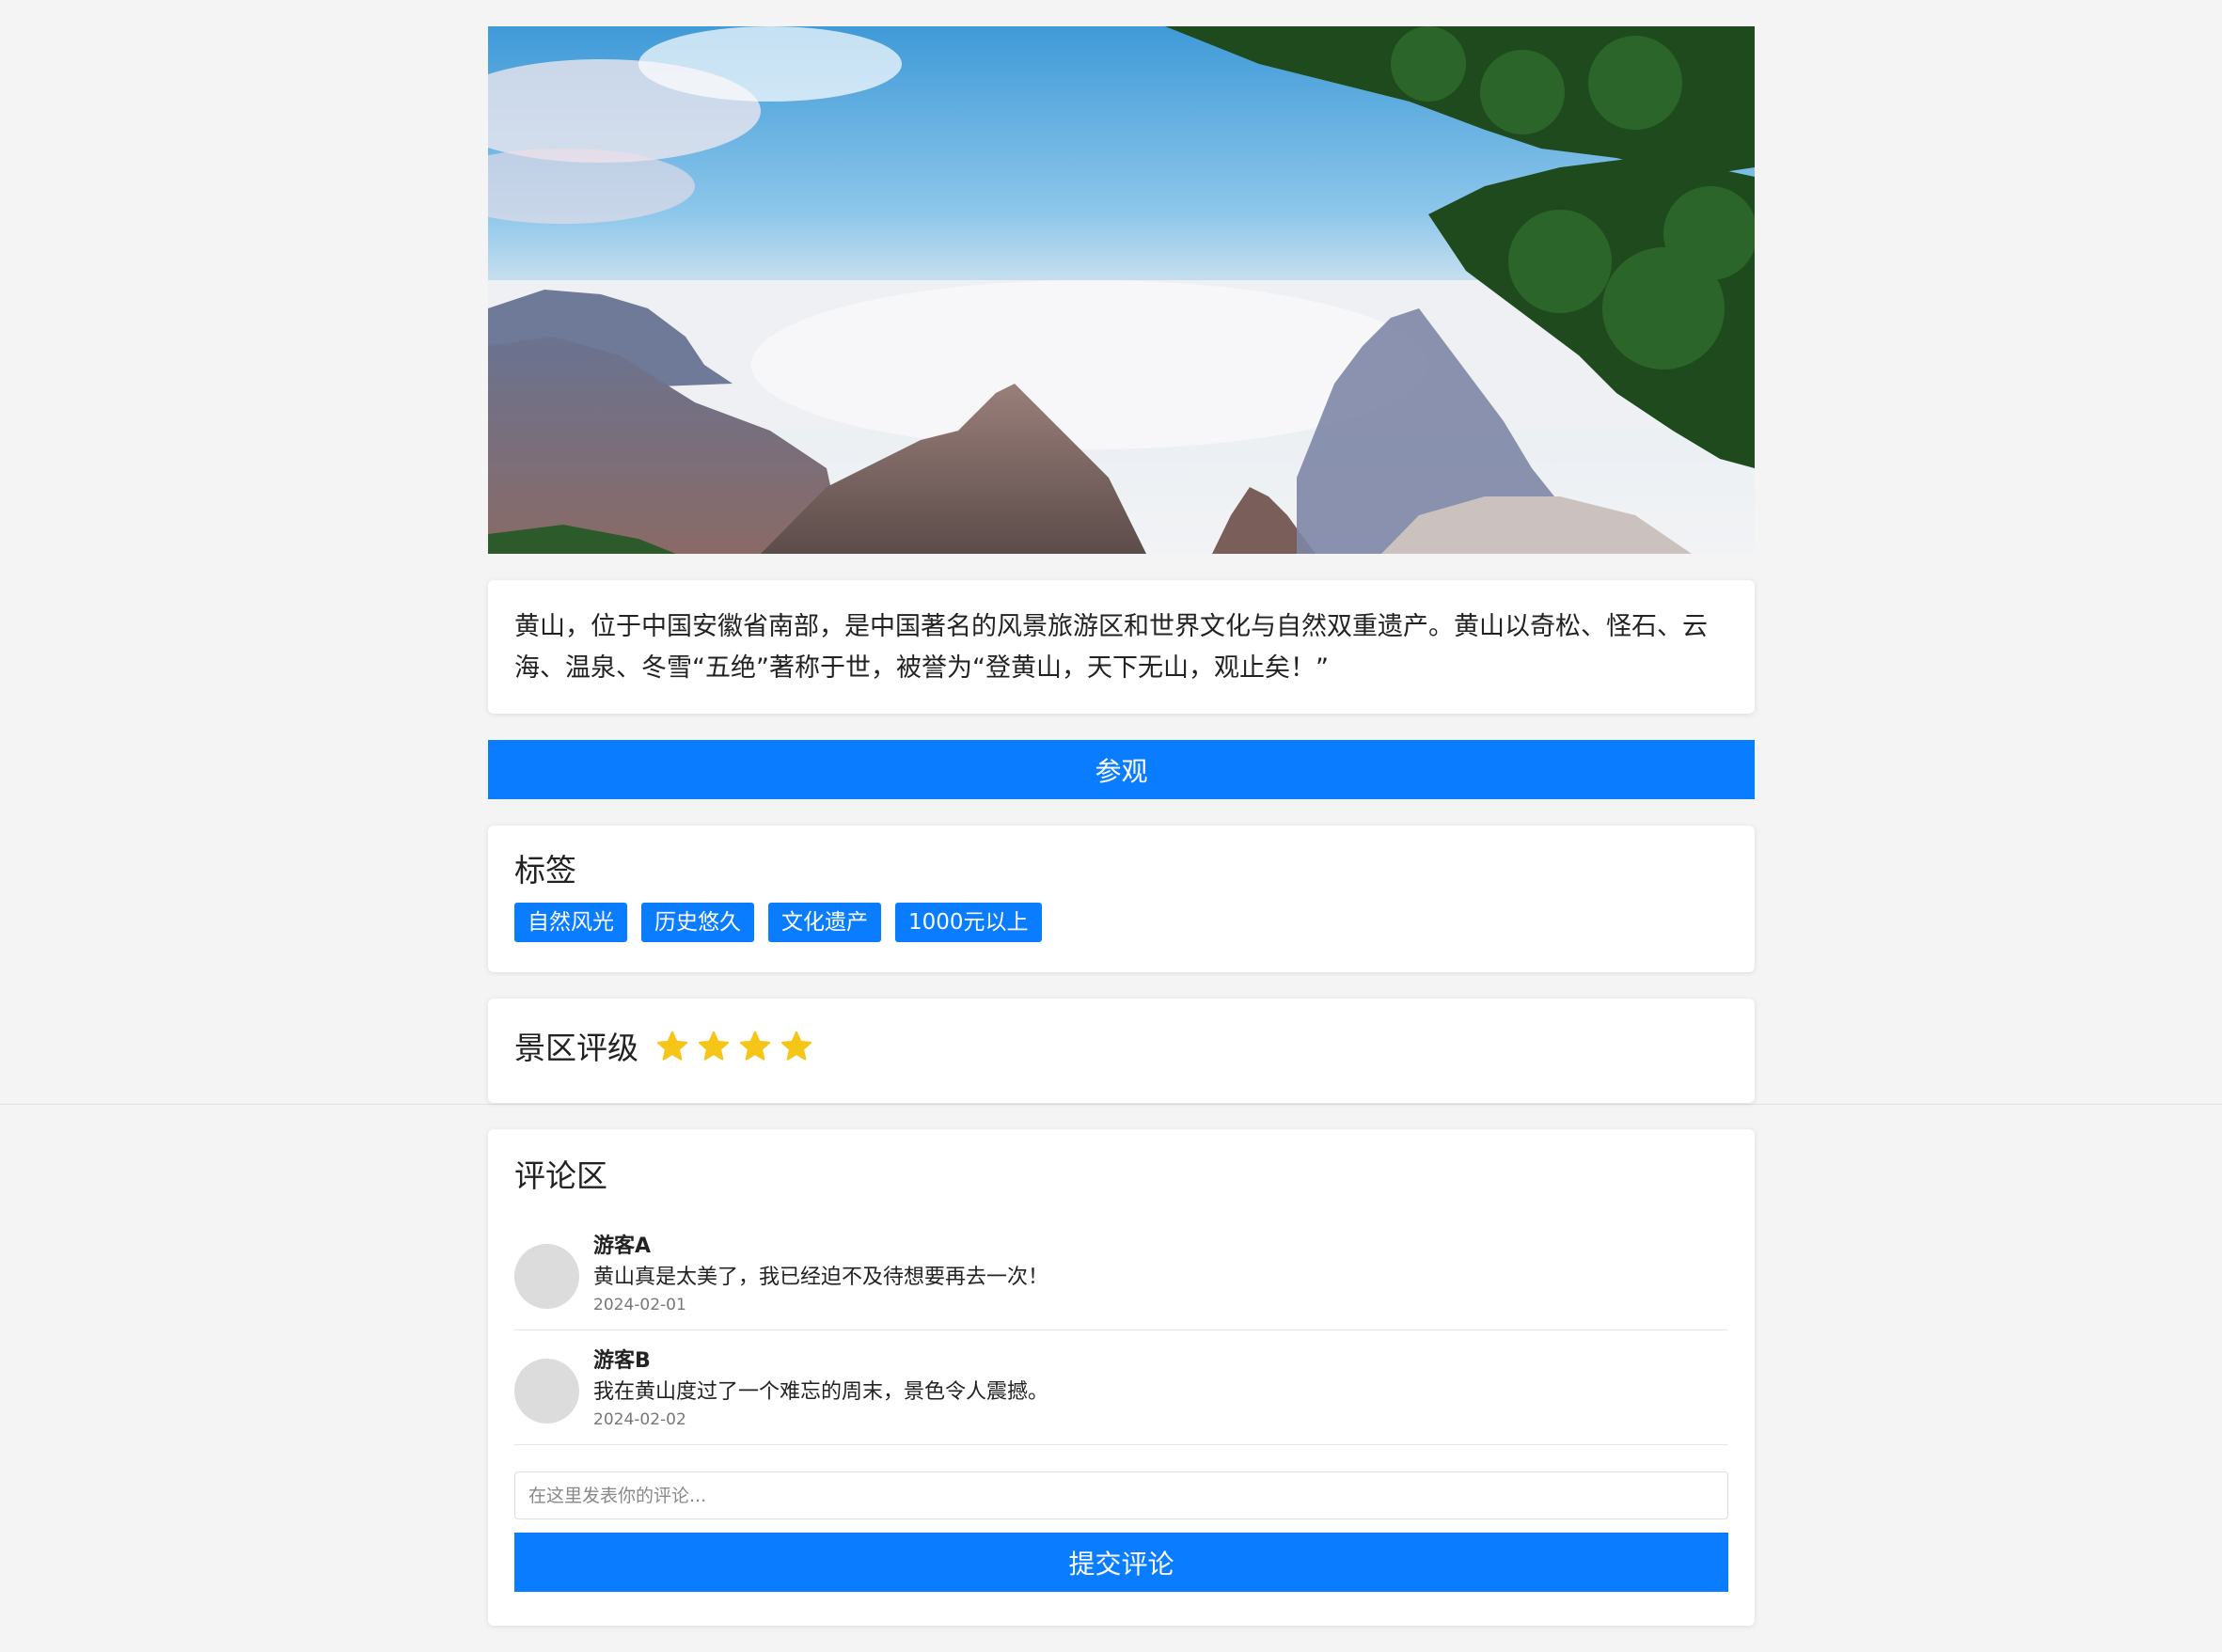  I want to click on tag-item: 历史悠久, so click(697, 923).